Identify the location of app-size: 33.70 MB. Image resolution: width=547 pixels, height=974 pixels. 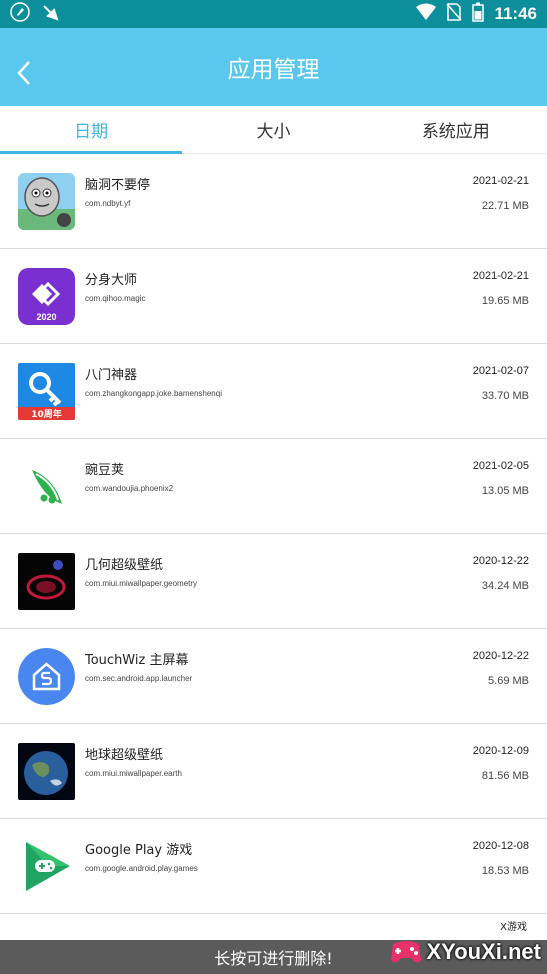
(505, 396).